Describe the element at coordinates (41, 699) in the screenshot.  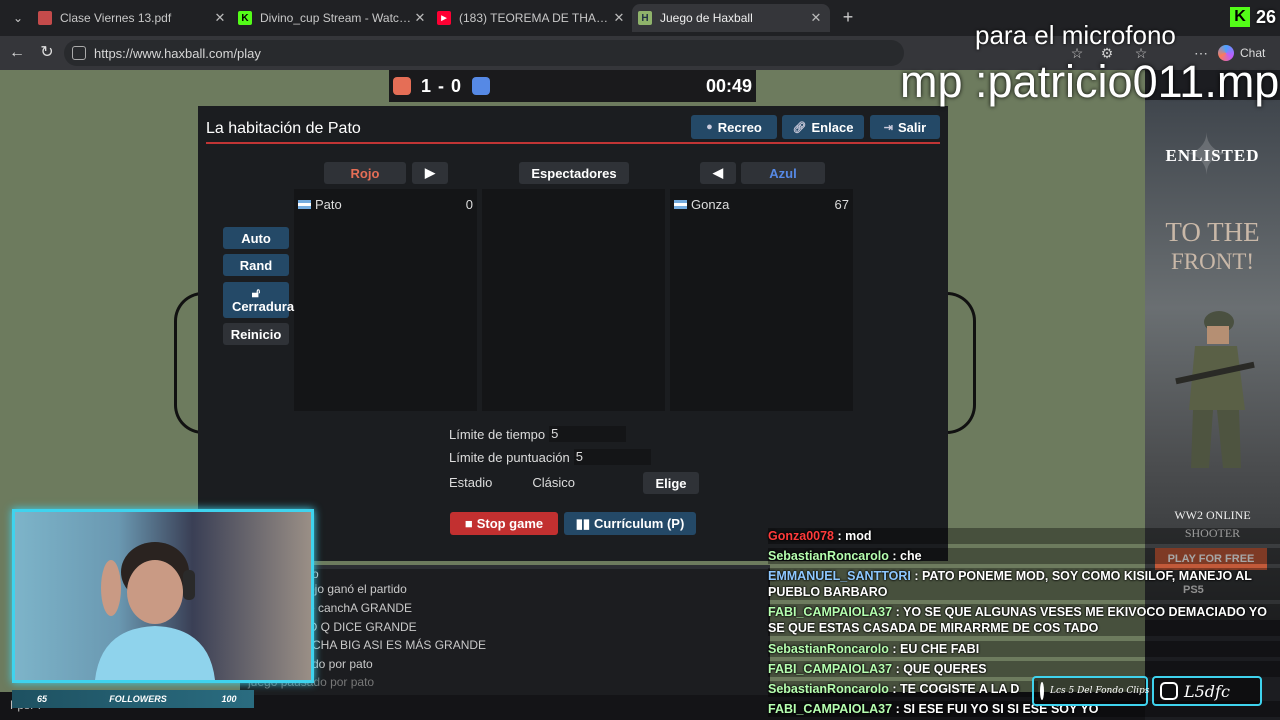
I see `followers-current: 65` at that location.